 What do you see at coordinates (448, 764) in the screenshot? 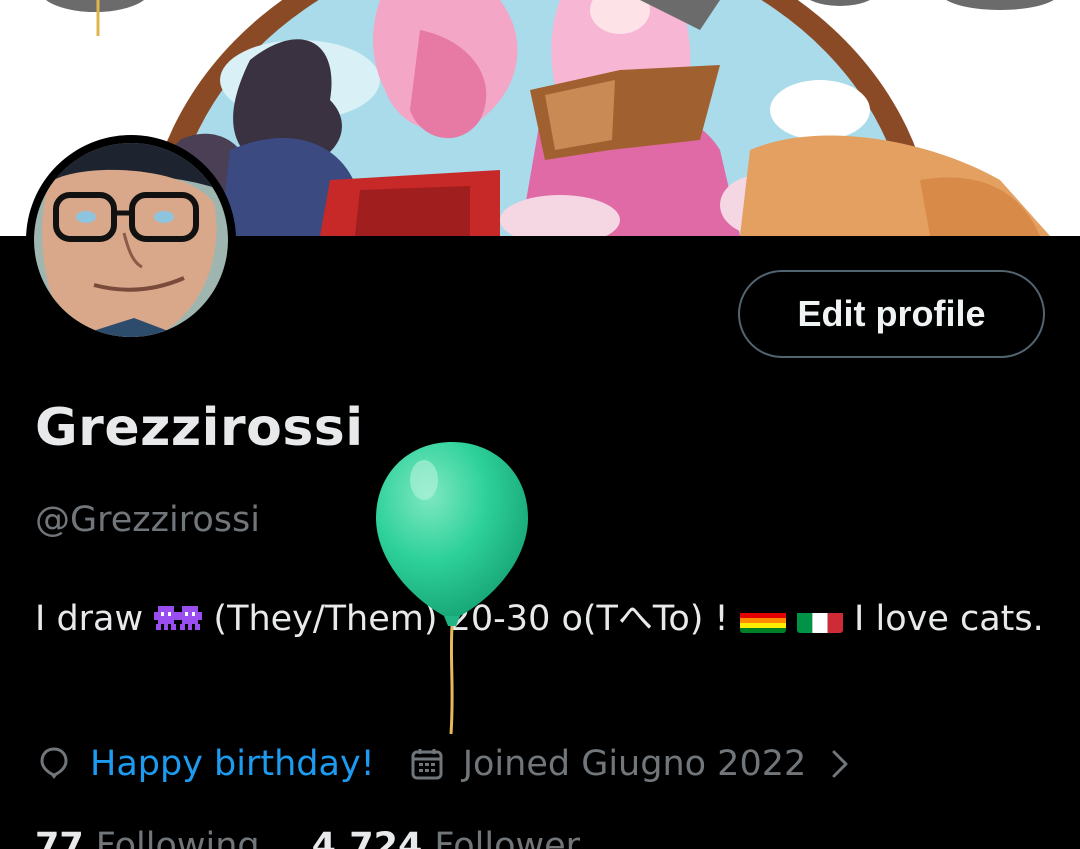
I see `profile-meta-row: Happy birthday! Joined Giugno 2022` at bounding box center [448, 764].